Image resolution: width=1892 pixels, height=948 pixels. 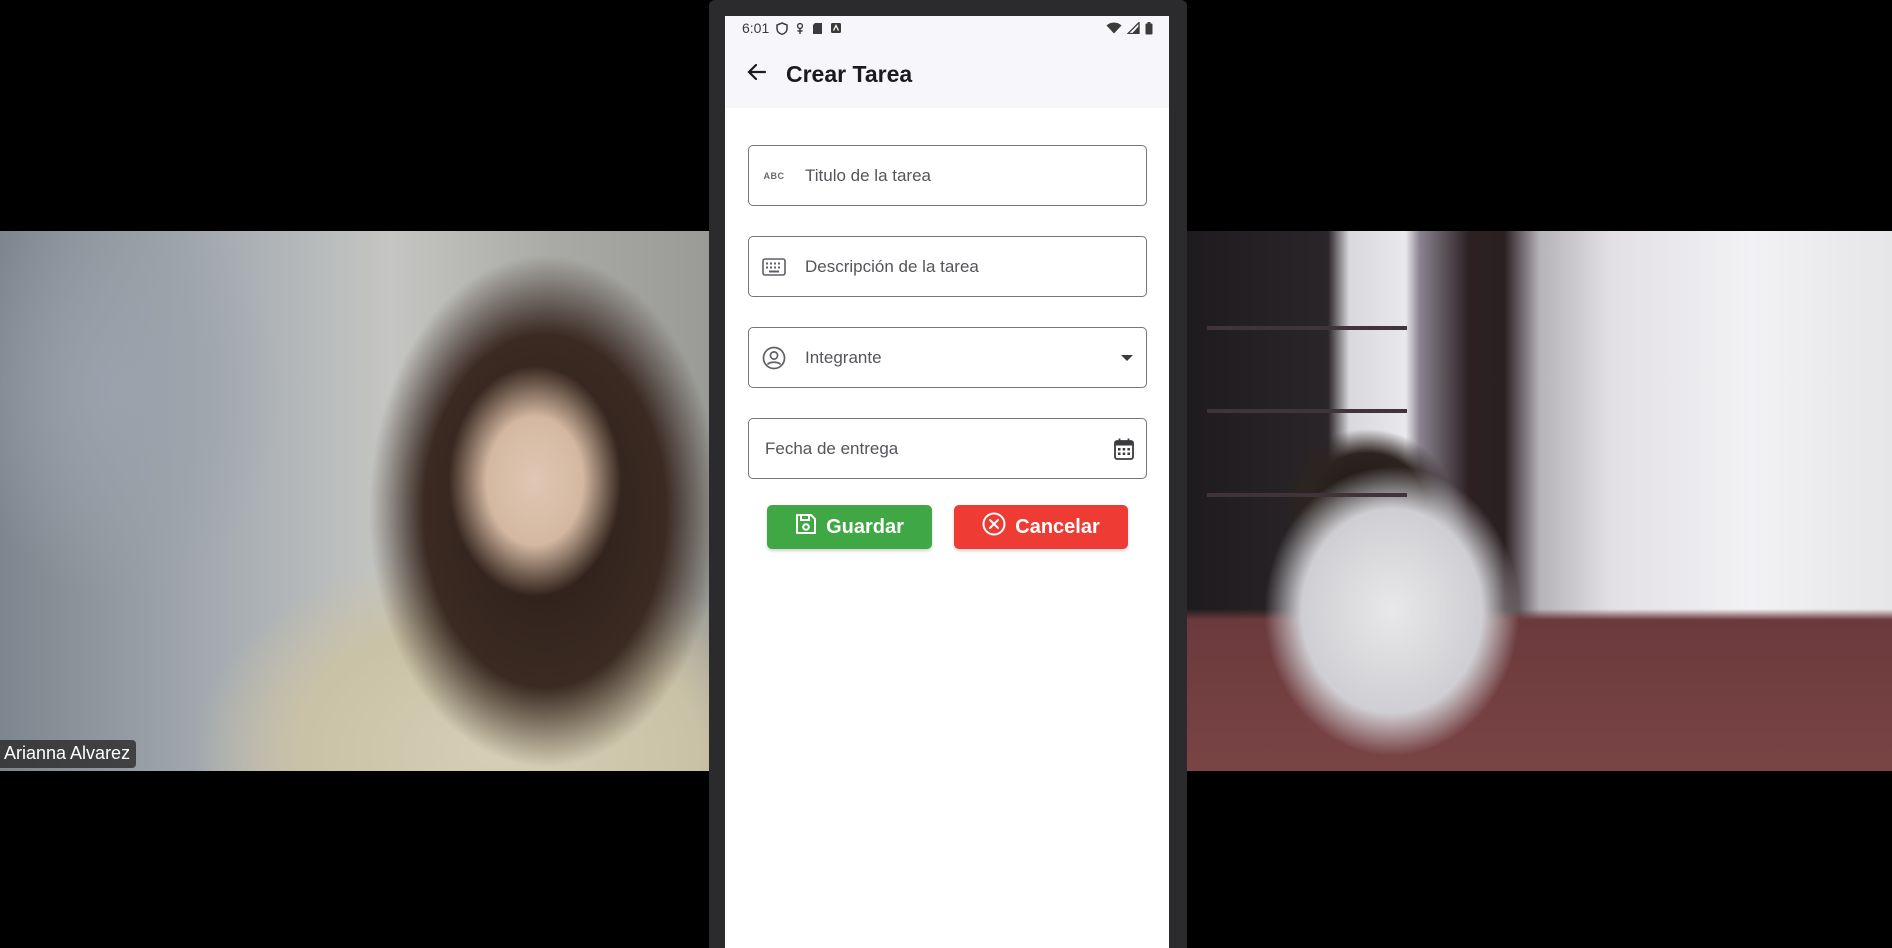 What do you see at coordinates (836, 28) in the screenshot?
I see `app-notification-icon` at bounding box center [836, 28].